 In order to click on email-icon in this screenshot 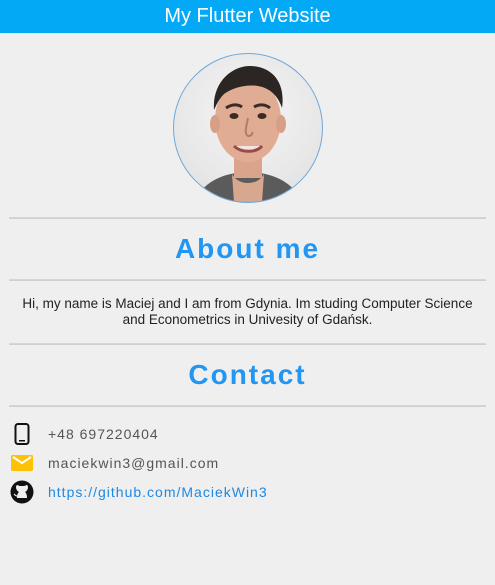, I will do `click(22, 463)`.